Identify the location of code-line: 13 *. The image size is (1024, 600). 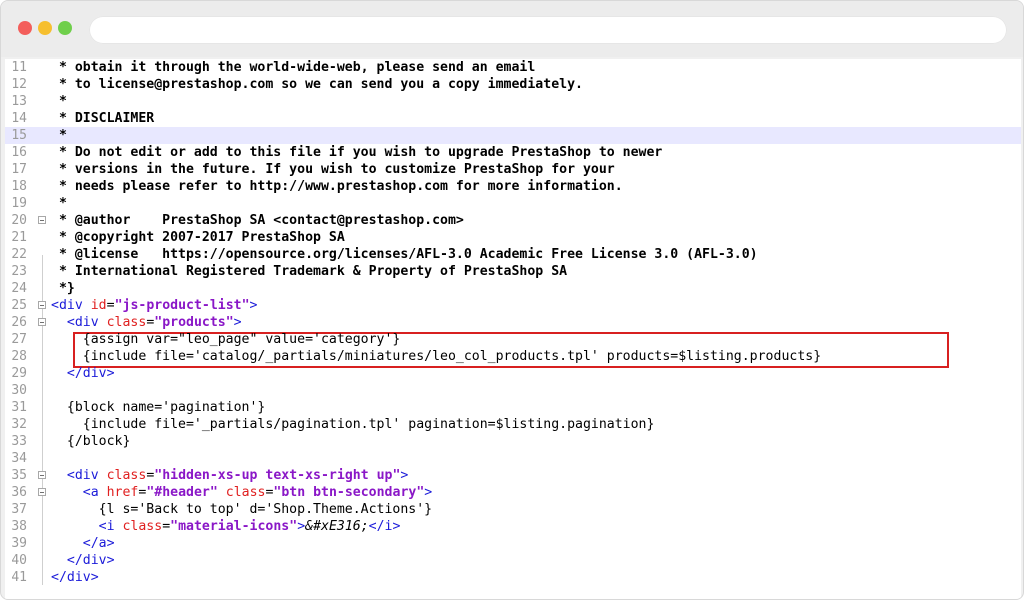
(513, 101).